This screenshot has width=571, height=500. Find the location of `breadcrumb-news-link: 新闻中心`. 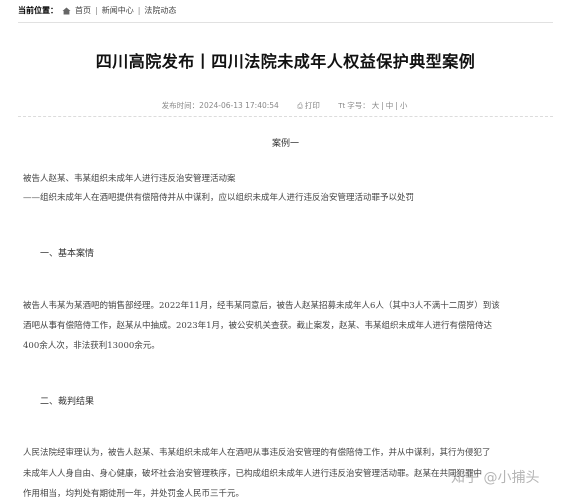

breadcrumb-news-link: 新闻中心 is located at coordinates (118, 10).